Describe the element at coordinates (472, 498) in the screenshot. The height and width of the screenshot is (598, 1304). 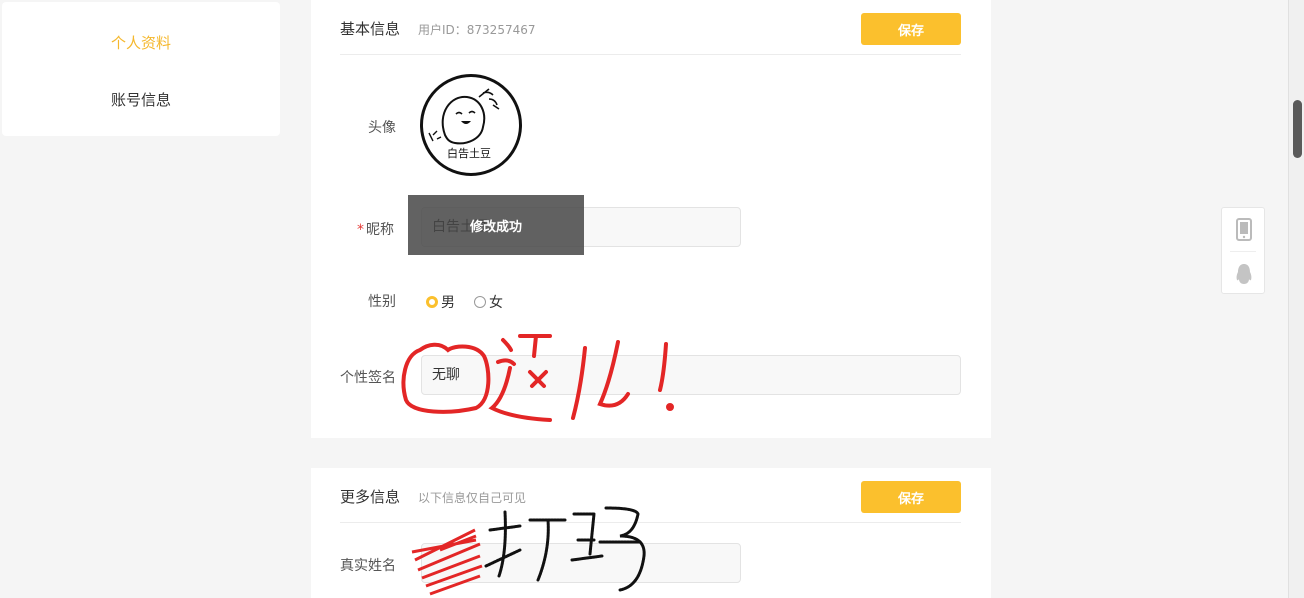
I see `more-info-subtitle: 以下信息仅自己可见` at that location.